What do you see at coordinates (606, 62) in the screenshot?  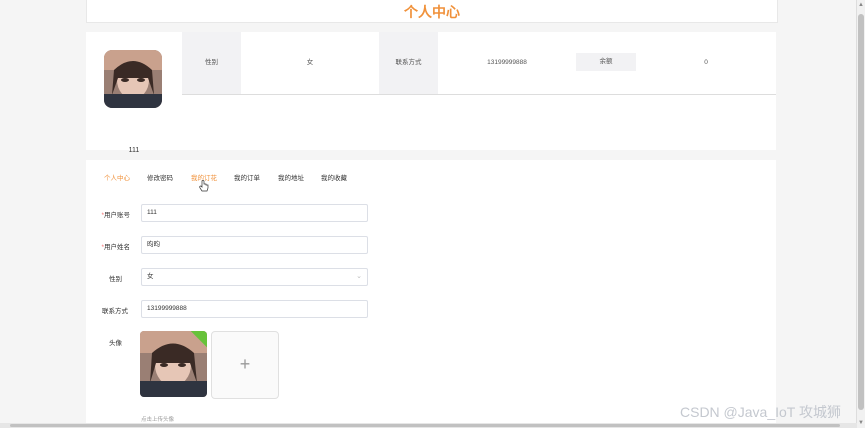 I see `balance-label: 余额` at bounding box center [606, 62].